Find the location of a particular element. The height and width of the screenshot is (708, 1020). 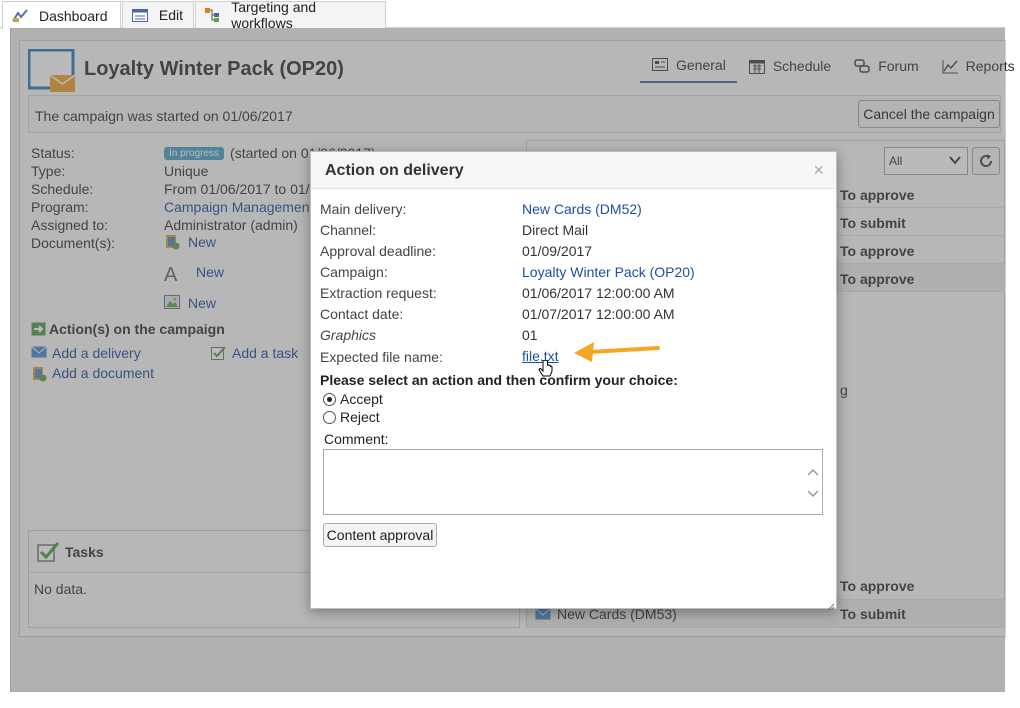

tab-label: Targeting and workflows is located at coordinates (274, 15).